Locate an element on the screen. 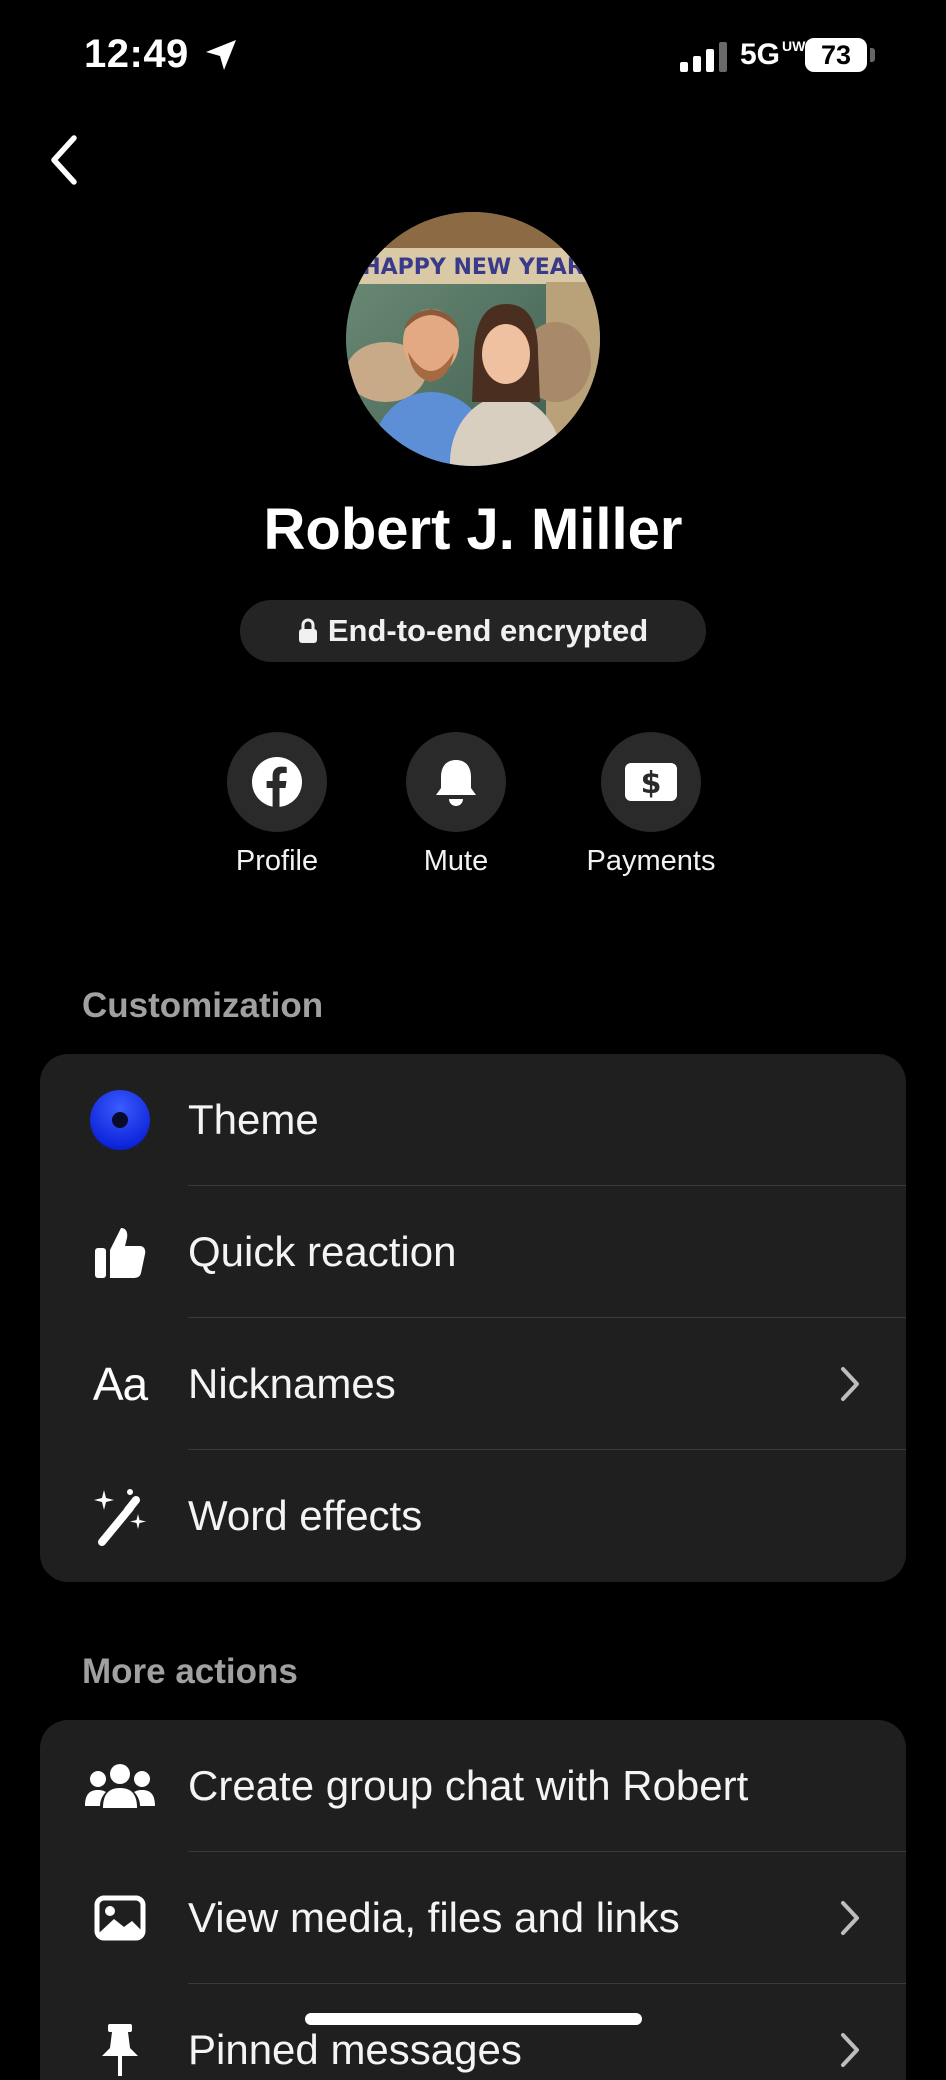 Image resolution: width=946 pixels, height=2080 pixels. word-effects-row: Word effects is located at coordinates (473, 1516).